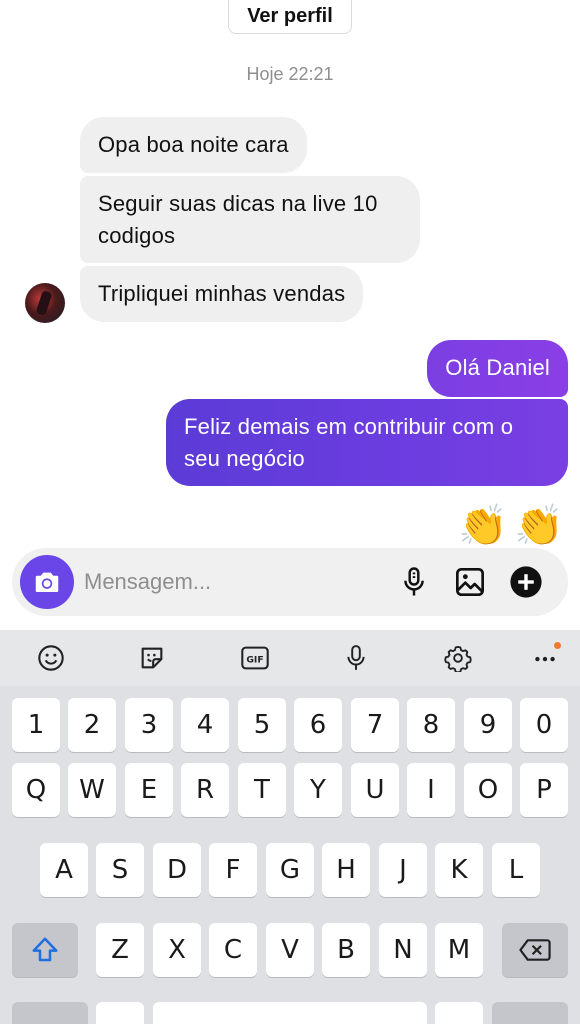  What do you see at coordinates (177, 870) in the screenshot?
I see `key-d: D` at bounding box center [177, 870].